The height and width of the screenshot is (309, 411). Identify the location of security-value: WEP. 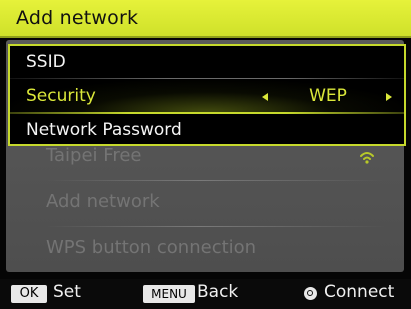
(328, 96).